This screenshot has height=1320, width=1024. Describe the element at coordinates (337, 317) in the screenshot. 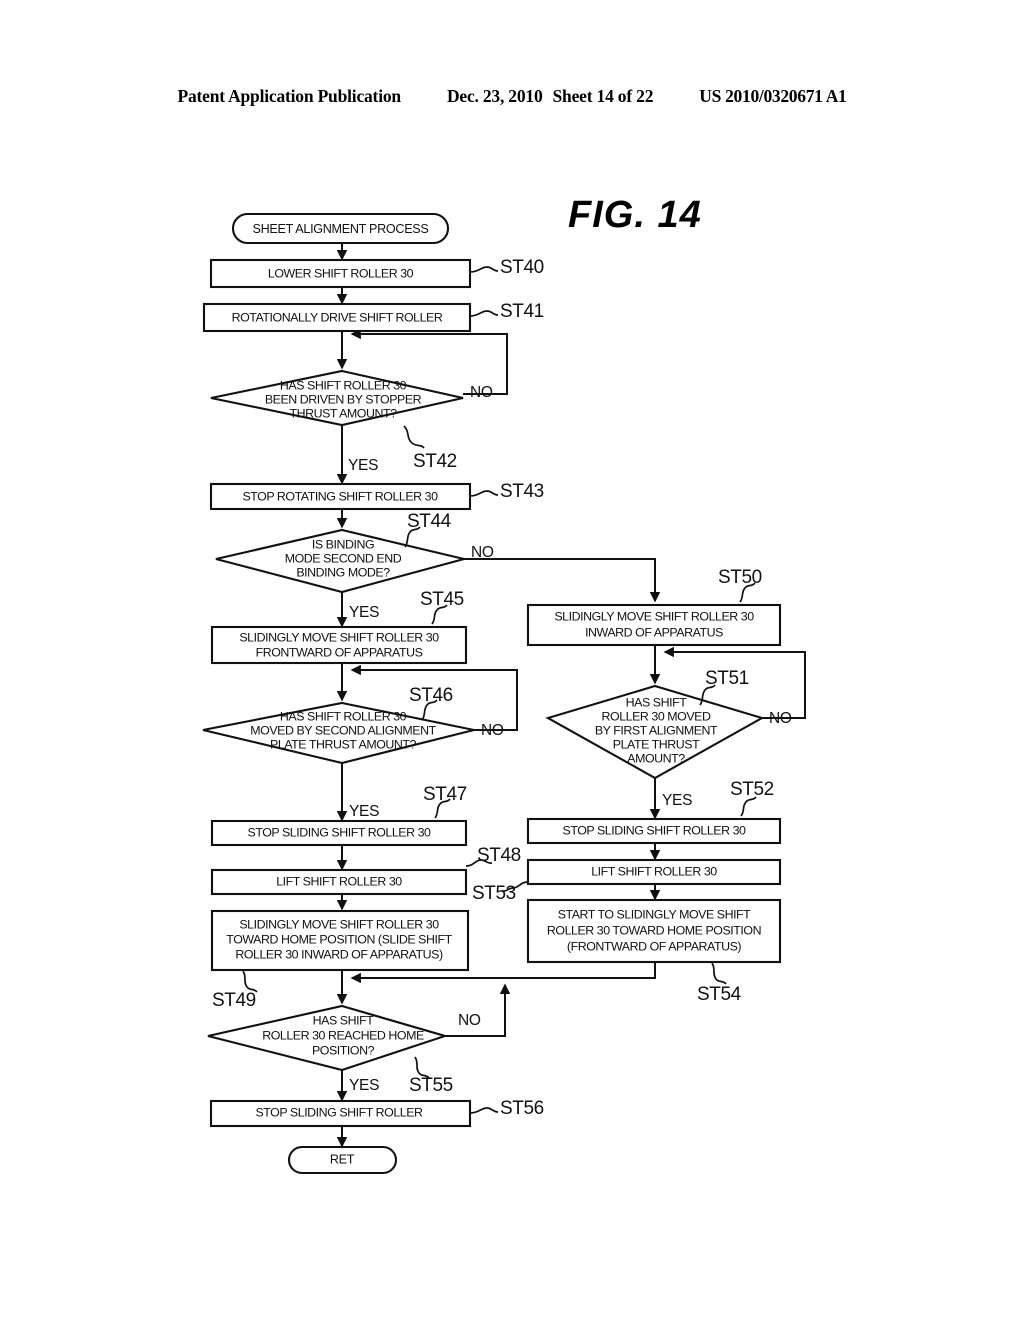

I see `node-st41: ROTATIONALLY DRIVE SHIFT ROLLER` at that location.